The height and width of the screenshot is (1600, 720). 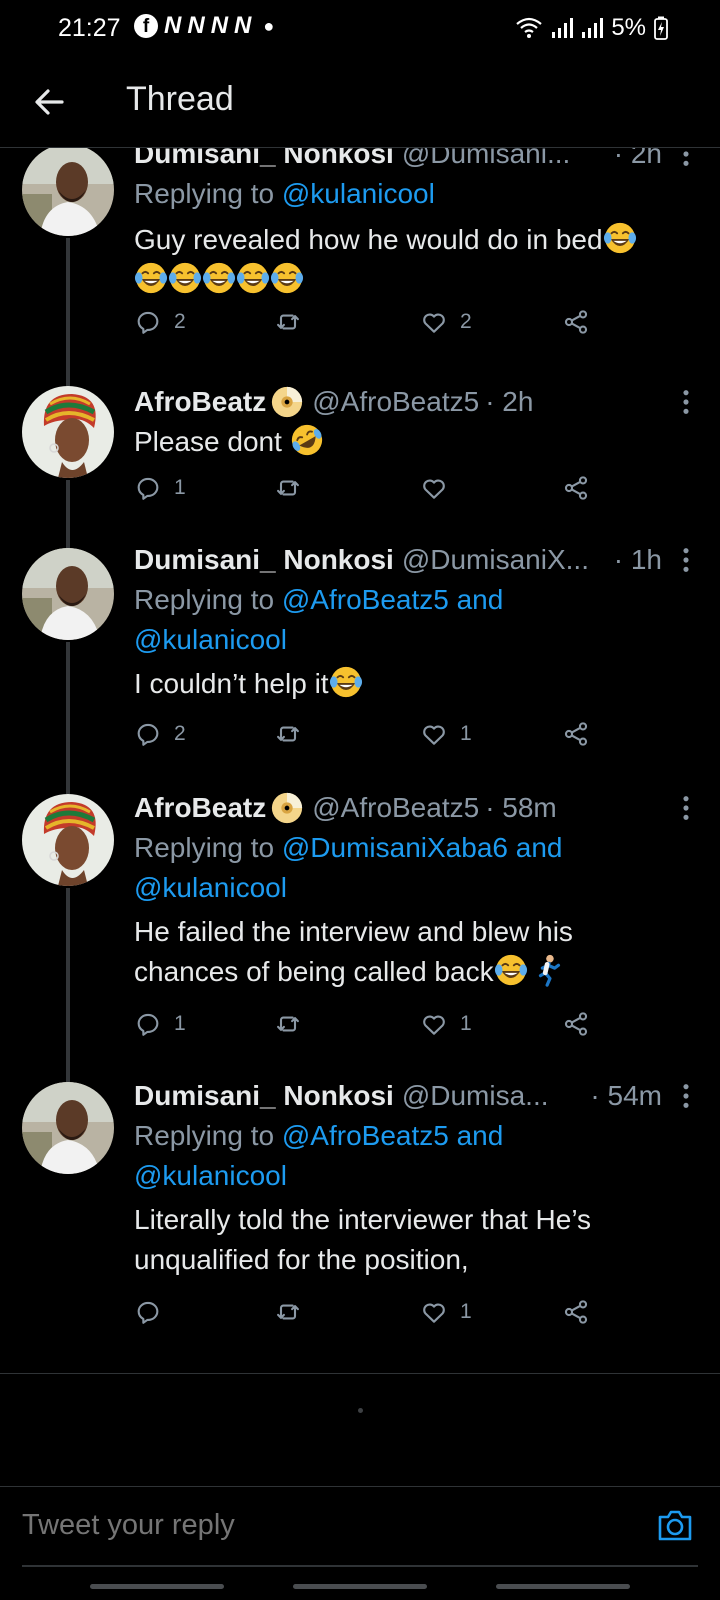 I want to click on back-button, so click(x=50, y=102).